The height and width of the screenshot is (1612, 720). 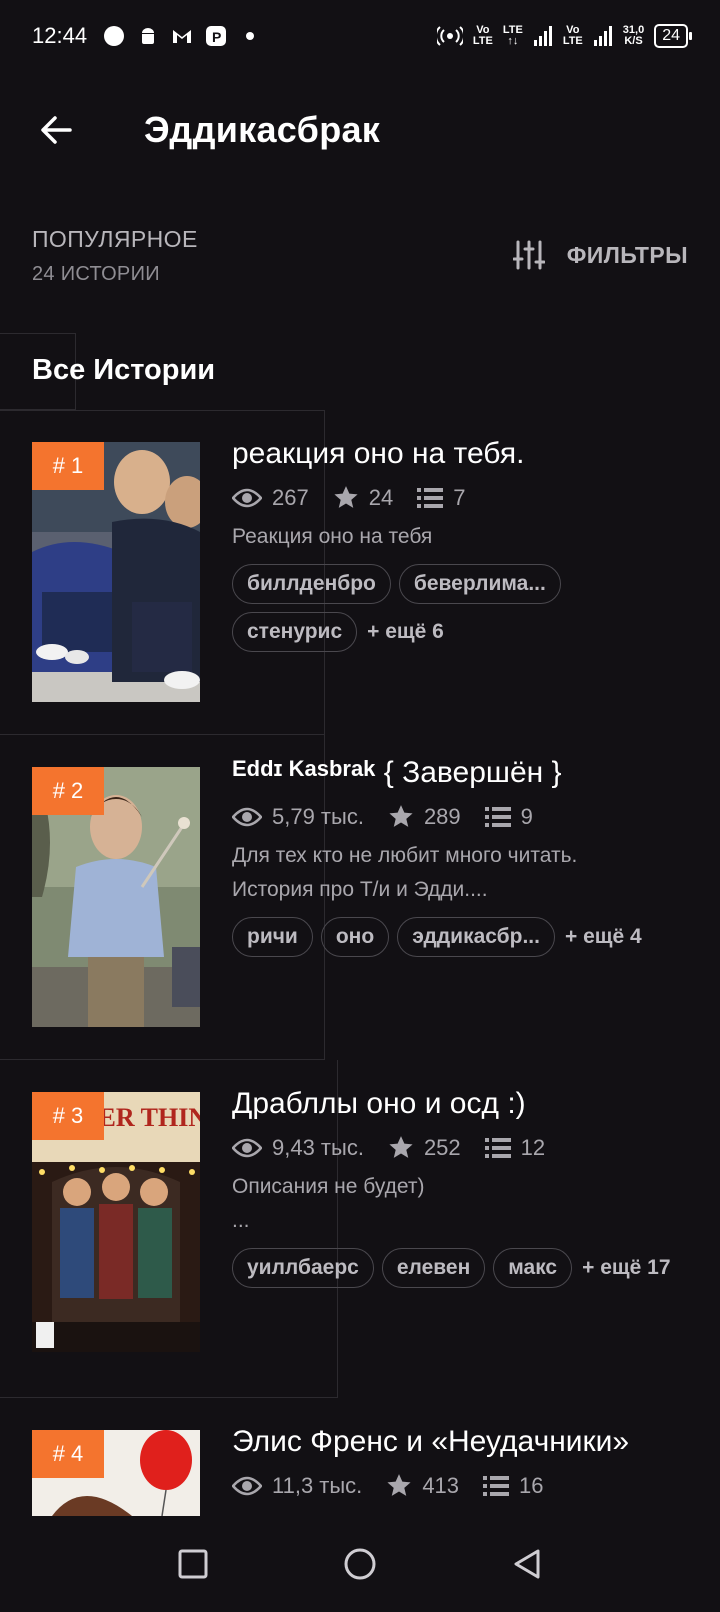 I want to click on story-title: Драбллы оно и осд :), so click(x=462, y=1104).